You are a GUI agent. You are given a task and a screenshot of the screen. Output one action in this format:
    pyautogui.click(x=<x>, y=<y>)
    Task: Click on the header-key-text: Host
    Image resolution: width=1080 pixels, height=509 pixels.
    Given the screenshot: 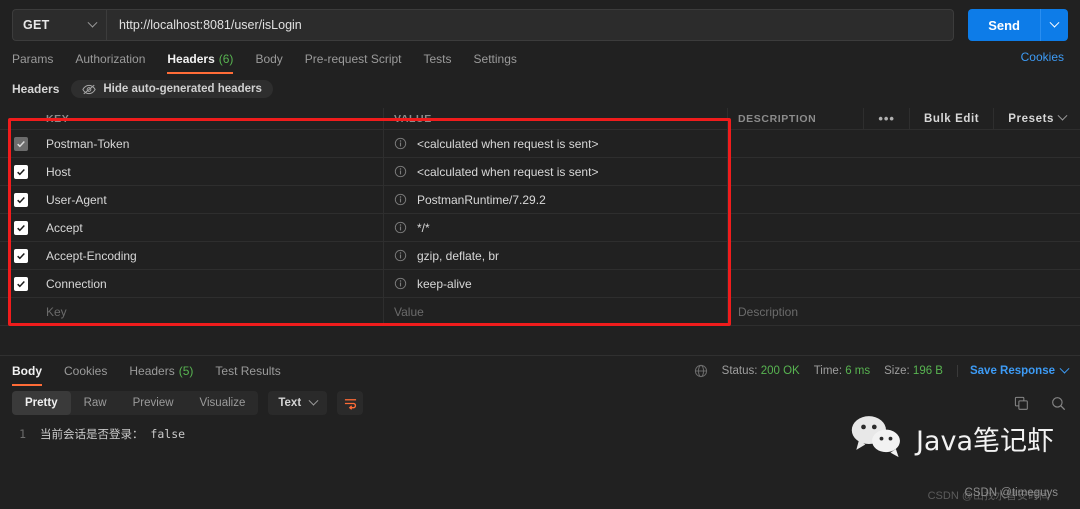 What is the action you would take?
    pyautogui.click(x=58, y=171)
    